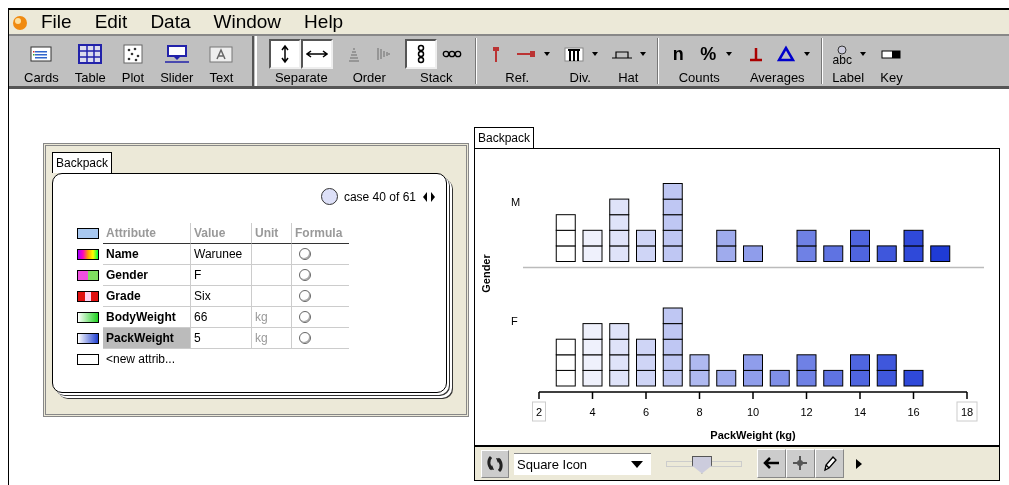 This screenshot has height=485, width=1009. What do you see at coordinates (582, 463) in the screenshot?
I see `icon-dropdown: Square Icon` at bounding box center [582, 463].